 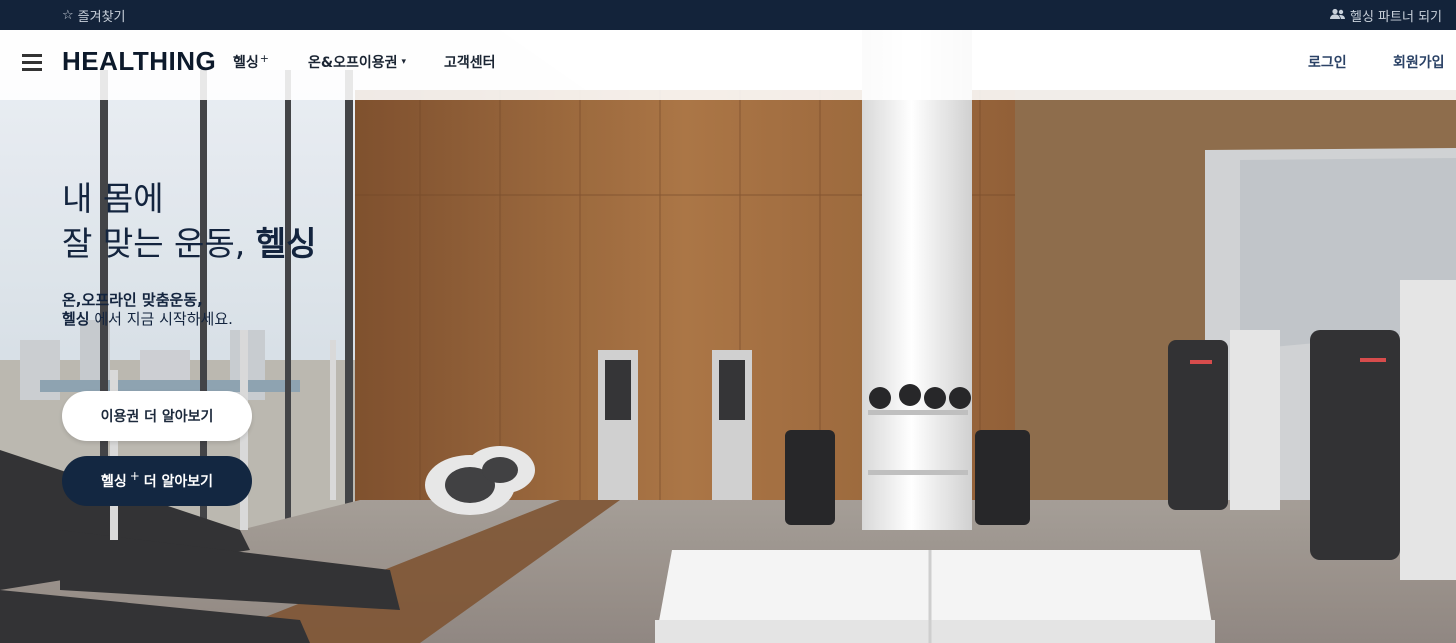 I want to click on nav-support-label: 고객센터, so click(x=470, y=63).